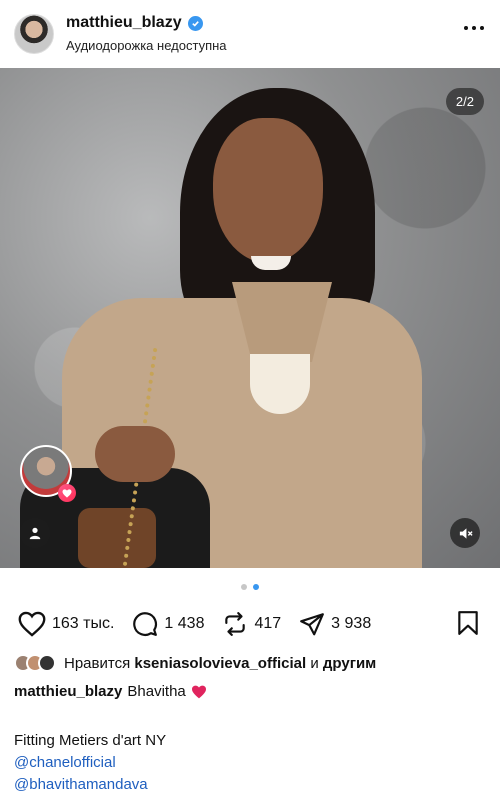 The image size is (500, 800). Describe the element at coordinates (146, 45) in the screenshot. I see `audio-unavailable-label: Аудиодорожка недоступна` at that location.